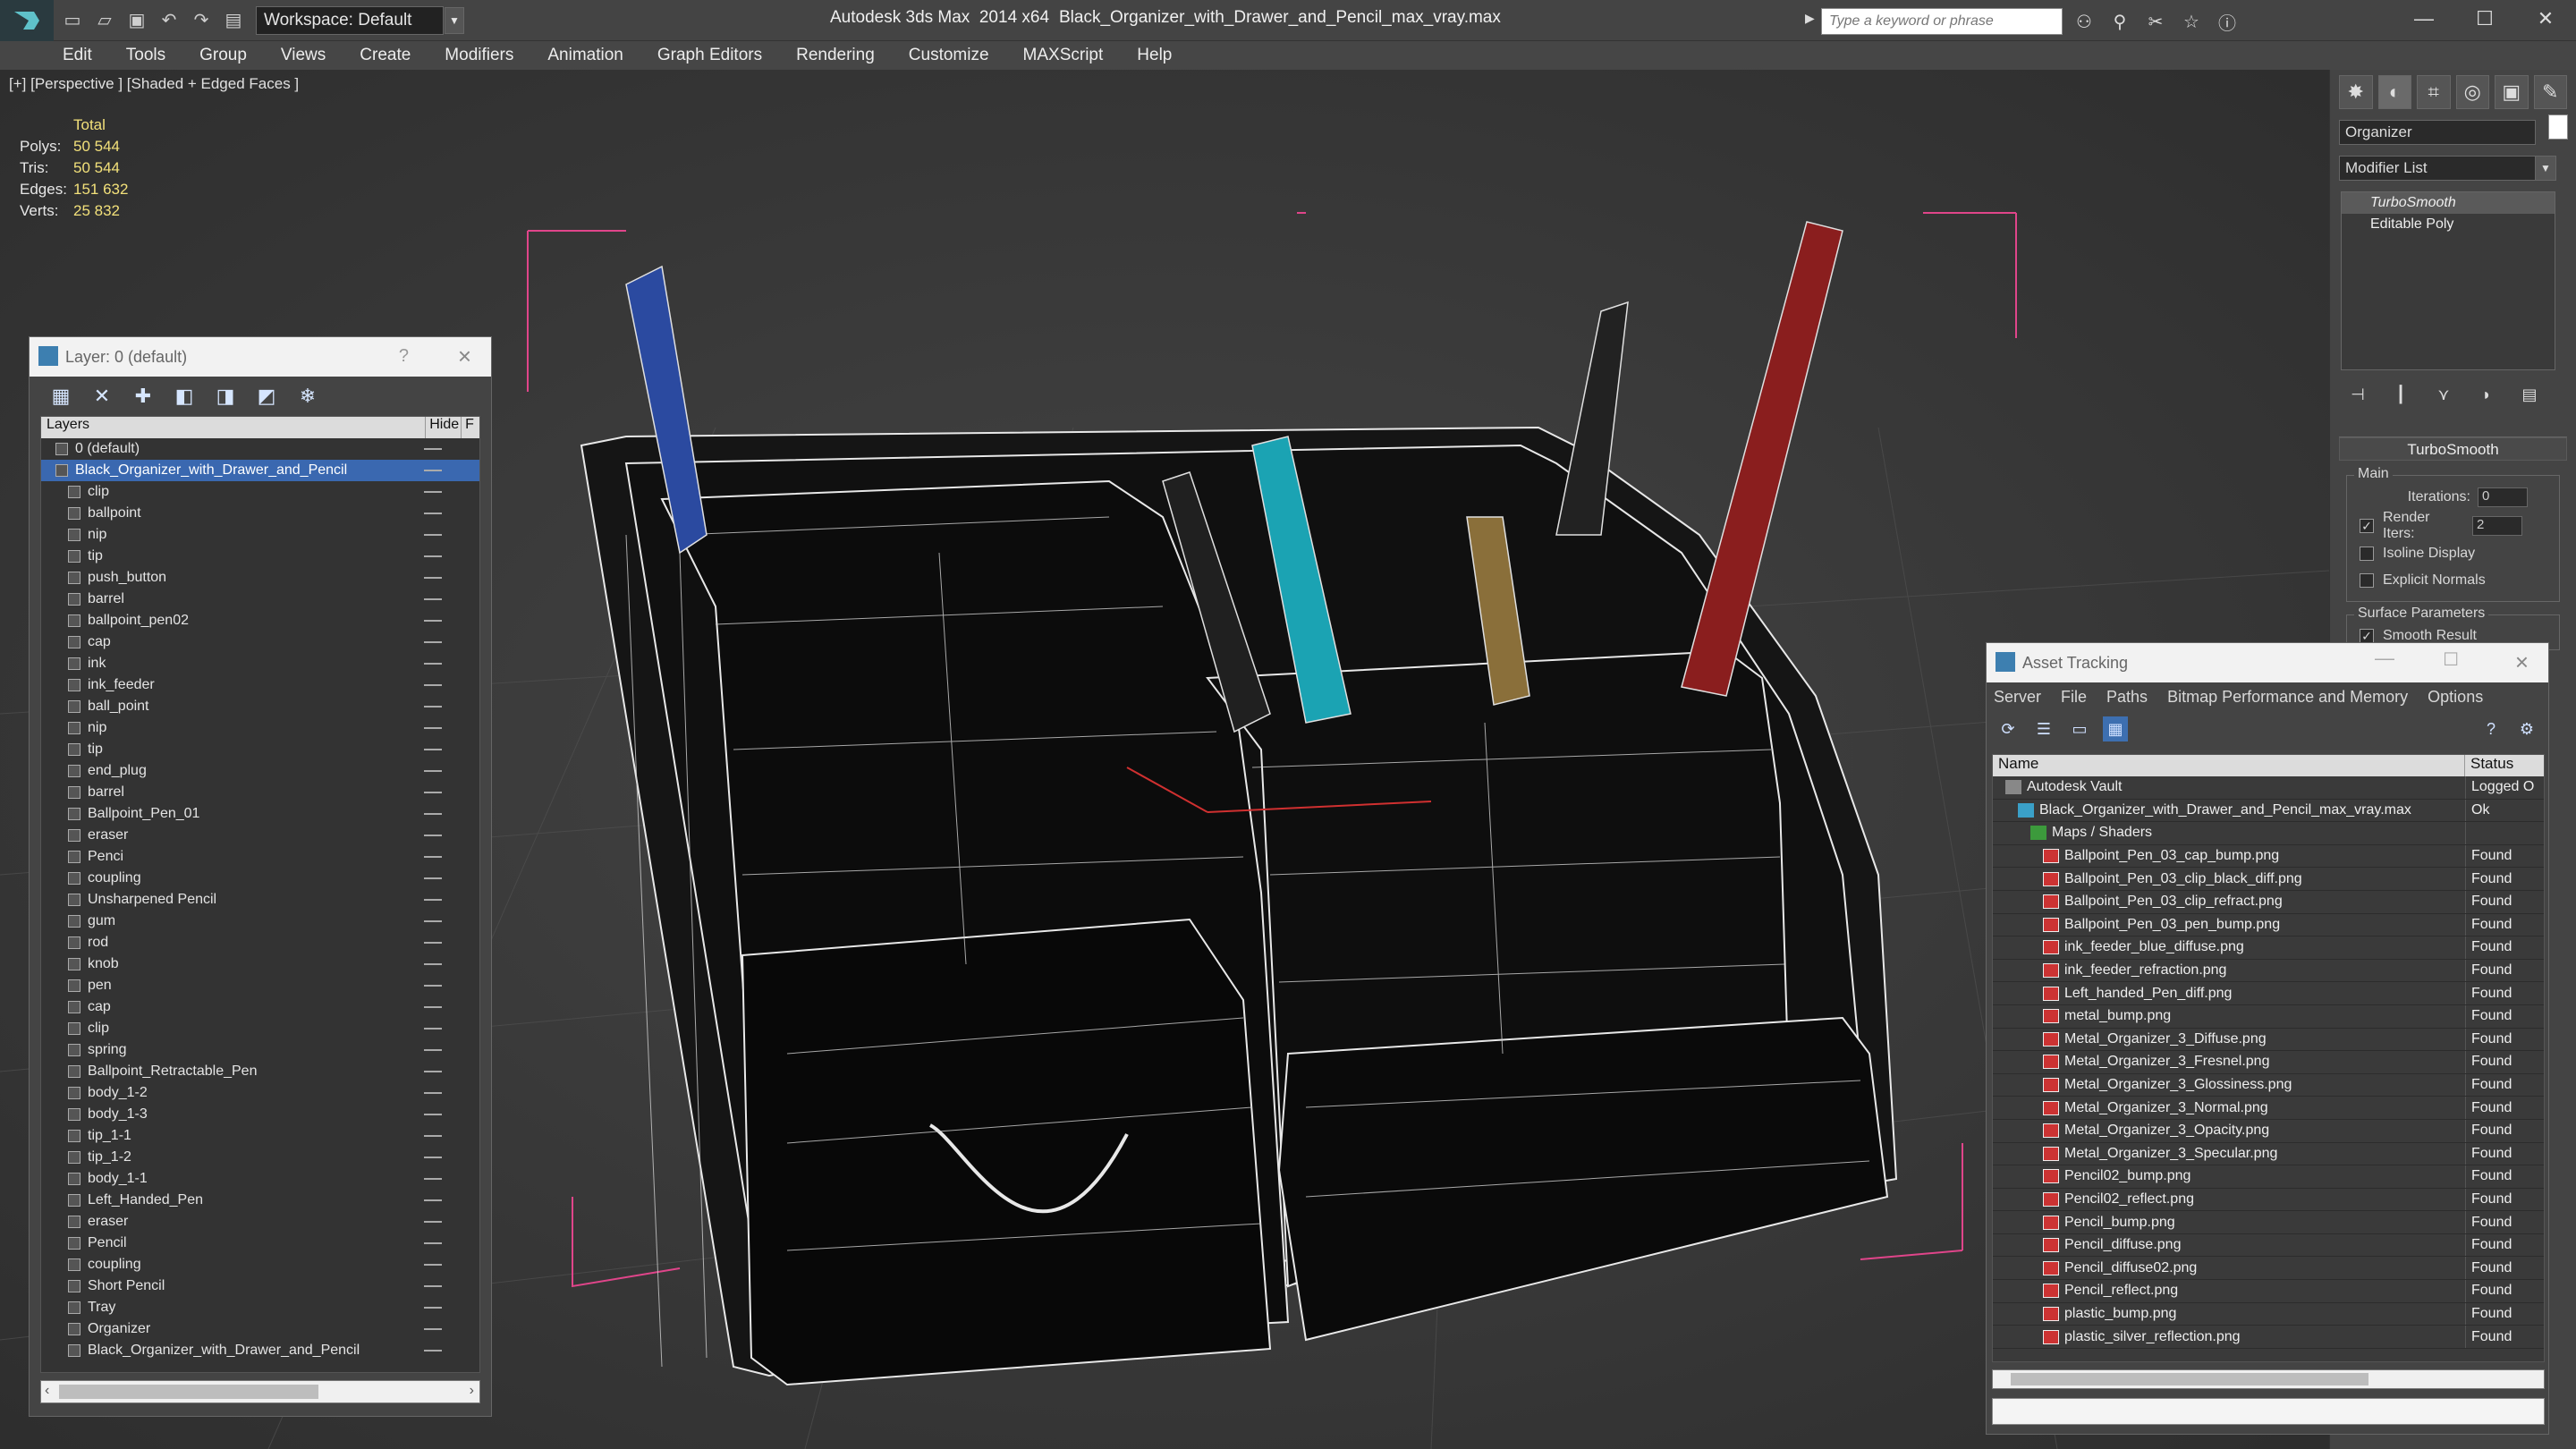 This screenshot has width=2576, height=1449. I want to click on asset-row: Metal_Organizer_3_Normal.png Found, so click(2268, 1108).